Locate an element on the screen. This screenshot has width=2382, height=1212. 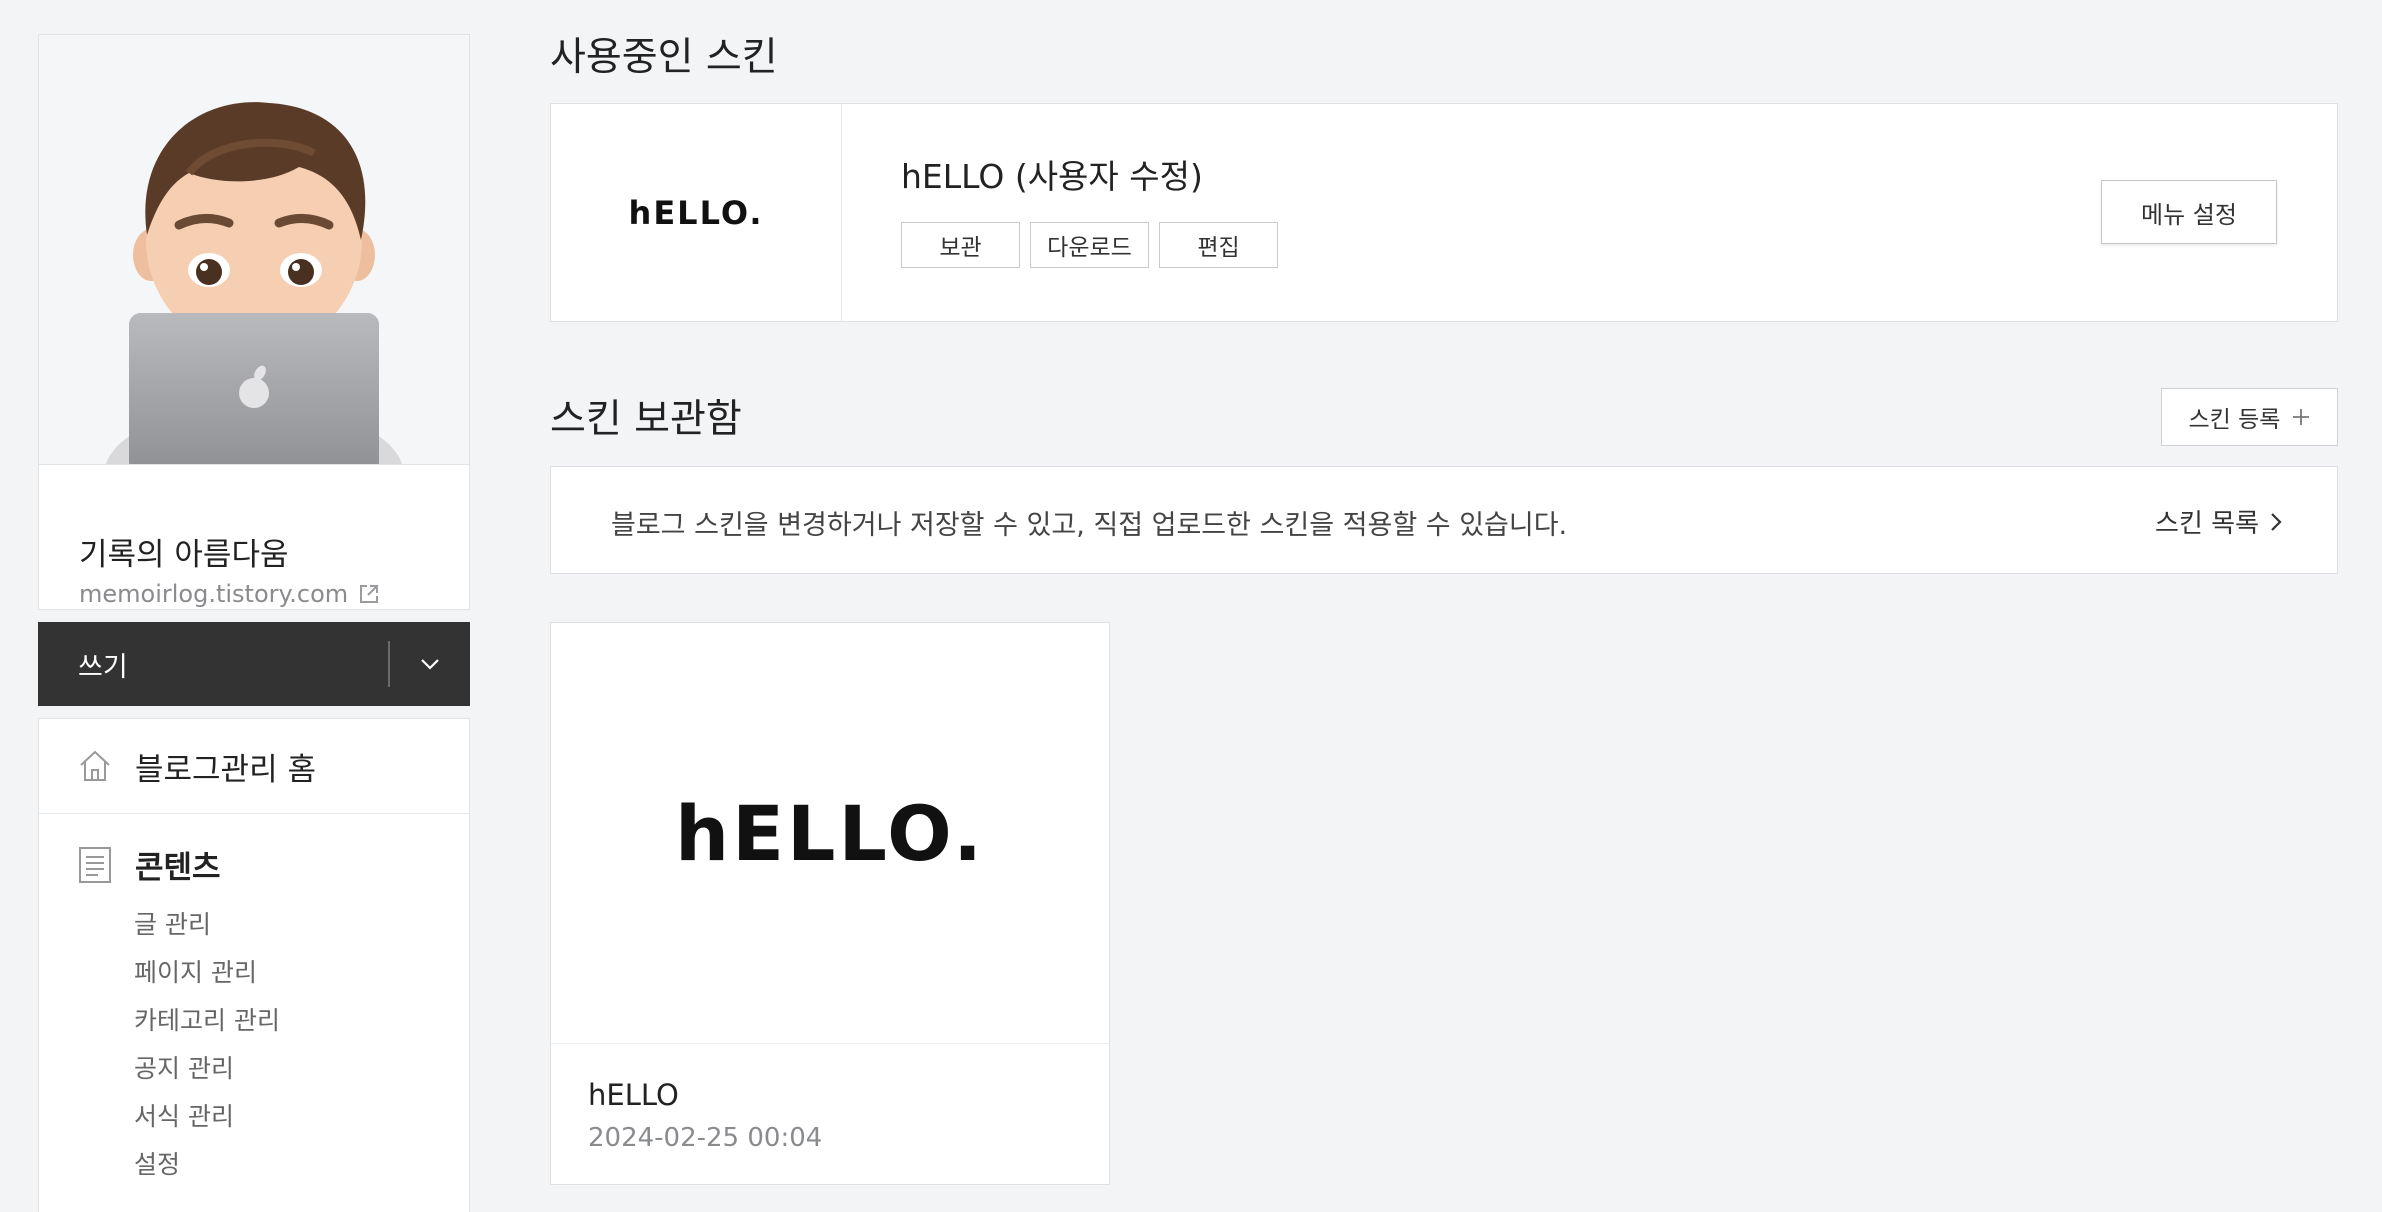
menu-home-label: 블로그관리 홈 is located at coordinates (225, 769).